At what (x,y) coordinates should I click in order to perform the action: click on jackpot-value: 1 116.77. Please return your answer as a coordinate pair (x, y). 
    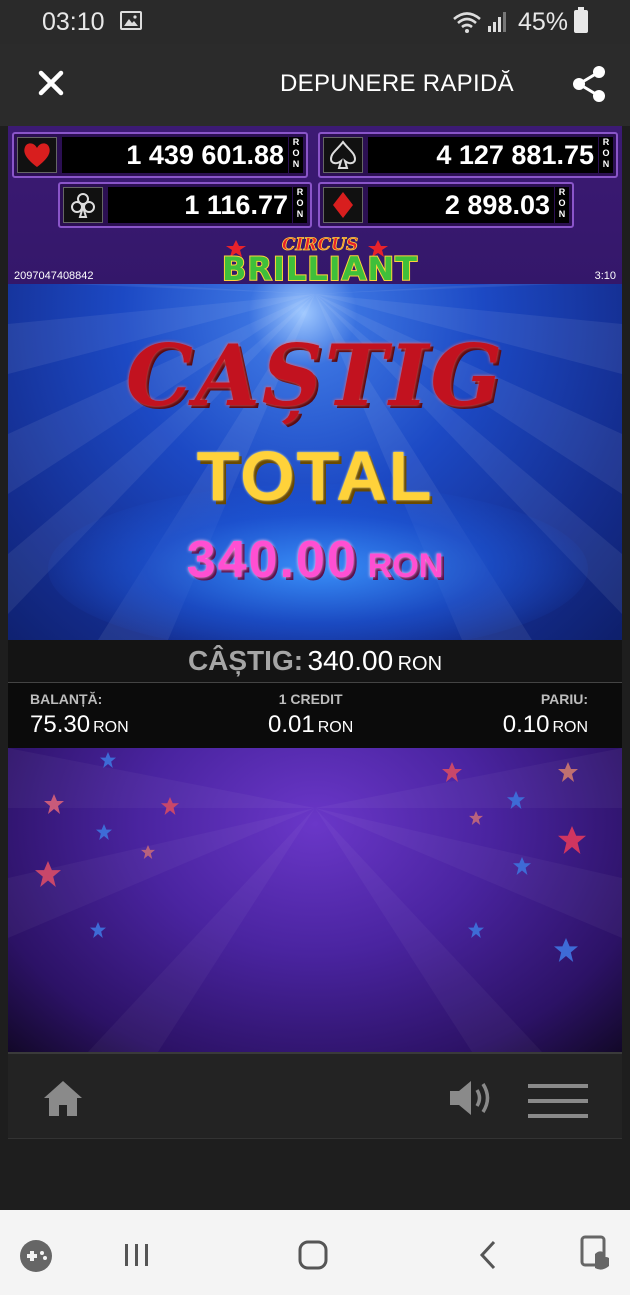
    Looking at the image, I should click on (200, 205).